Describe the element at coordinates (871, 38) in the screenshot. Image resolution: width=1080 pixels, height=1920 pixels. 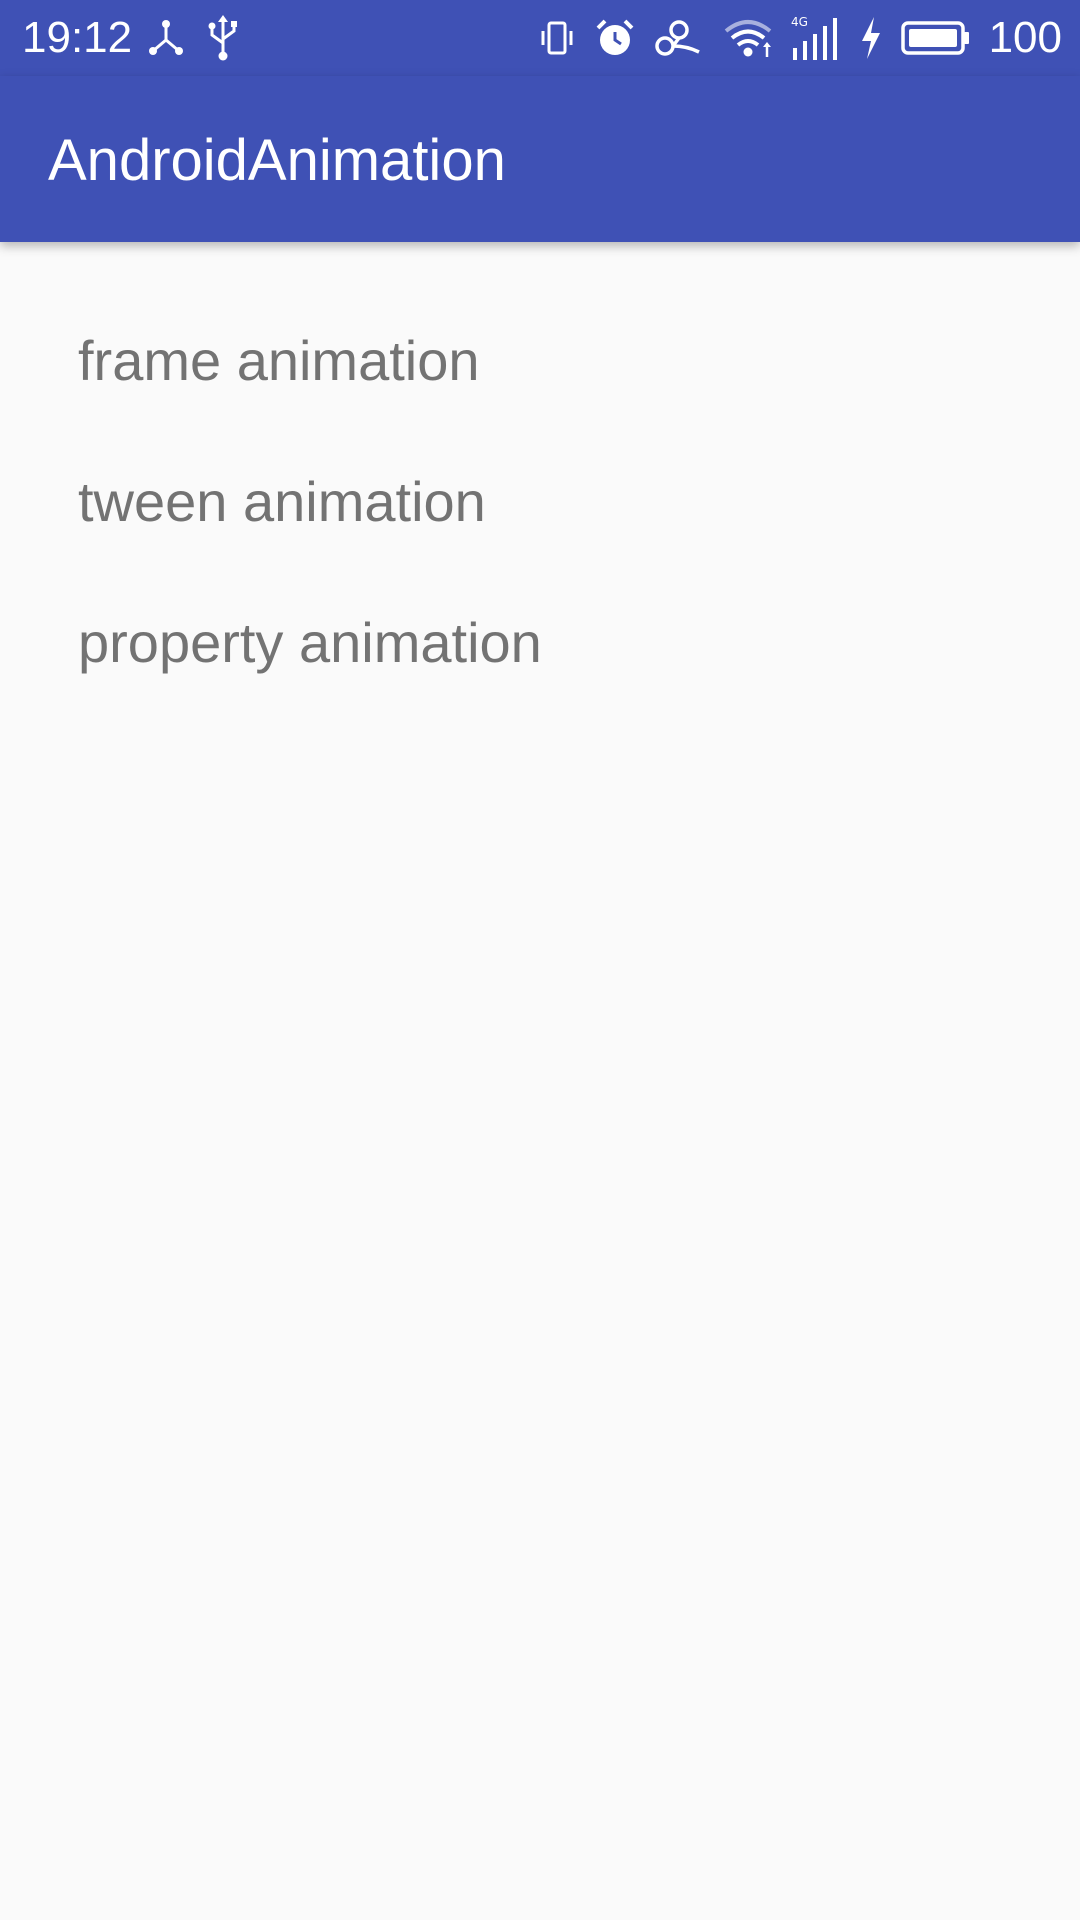
I see `charging-icon` at that location.